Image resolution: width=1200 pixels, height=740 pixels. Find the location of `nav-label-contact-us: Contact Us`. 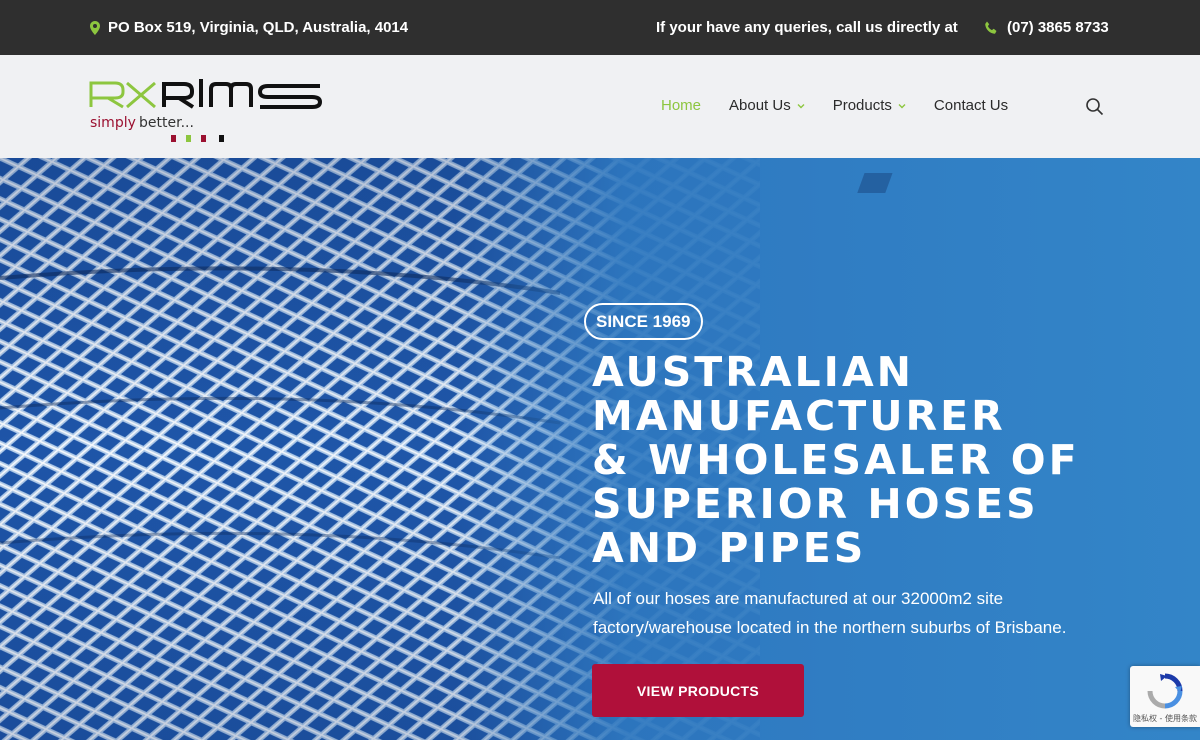

nav-label-contact-us: Contact Us is located at coordinates (971, 105).